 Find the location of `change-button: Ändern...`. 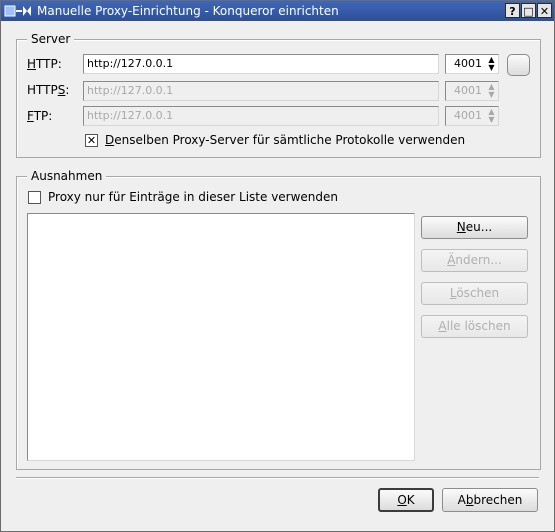

change-button: Ändern... is located at coordinates (474, 260).